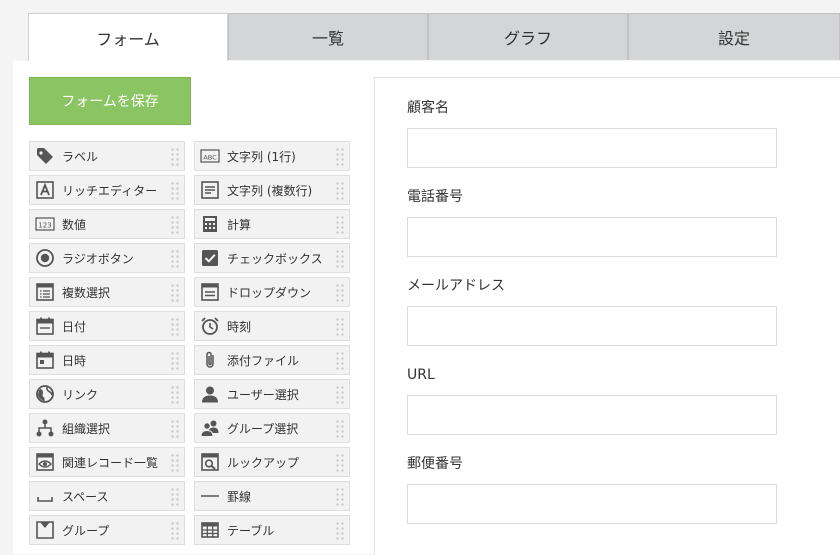 Image resolution: width=840 pixels, height=555 pixels. Describe the element at coordinates (263, 462) in the screenshot. I see `palette-item-label: ルックアップ` at that location.